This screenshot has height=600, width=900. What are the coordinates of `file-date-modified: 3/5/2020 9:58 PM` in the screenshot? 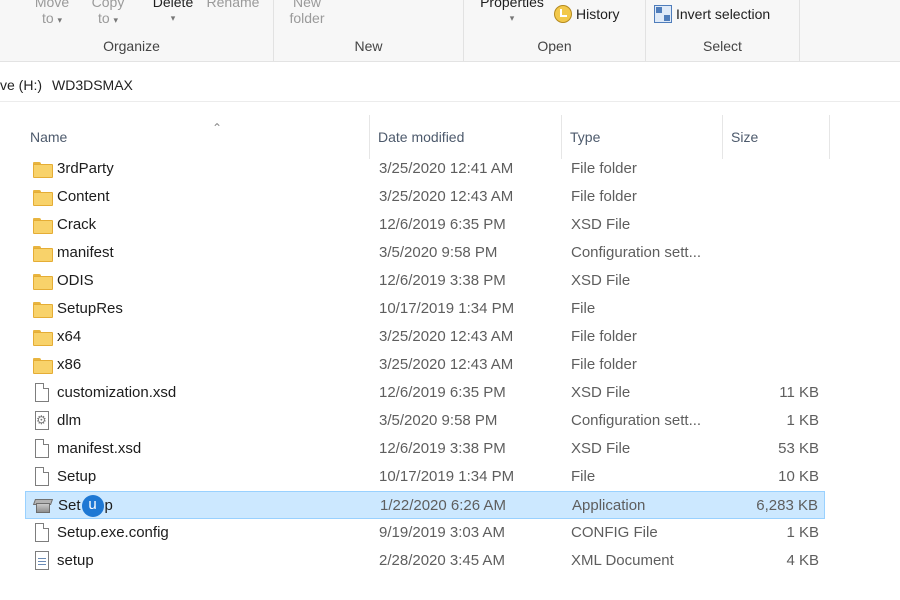 It's located at (438, 252).